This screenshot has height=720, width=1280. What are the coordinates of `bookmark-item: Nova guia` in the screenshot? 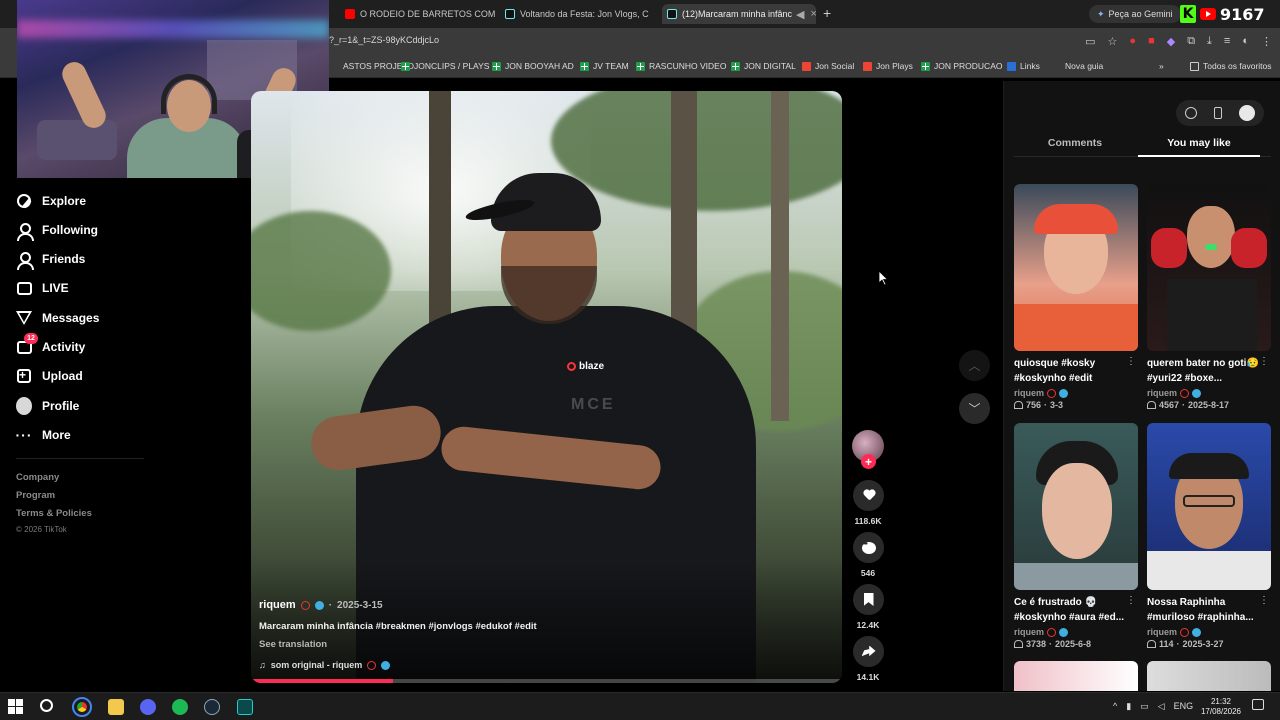 It's located at (1077, 66).